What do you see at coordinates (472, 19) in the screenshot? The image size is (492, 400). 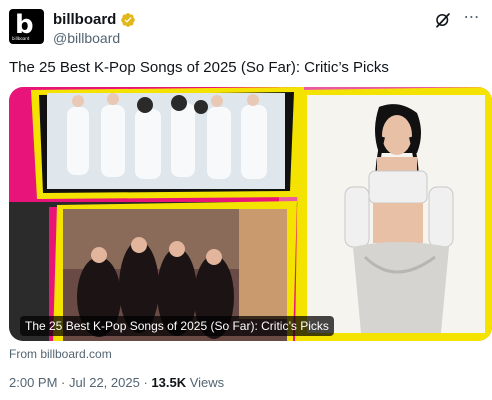 I see `more-options-icon: ⋯` at bounding box center [472, 19].